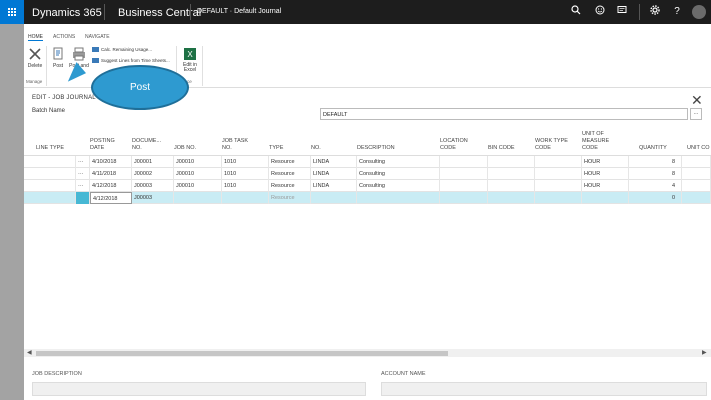 The height and width of the screenshot is (400, 711). What do you see at coordinates (111, 162) in the screenshot?
I see `cell-posting-date: 4/10/2018` at bounding box center [111, 162].